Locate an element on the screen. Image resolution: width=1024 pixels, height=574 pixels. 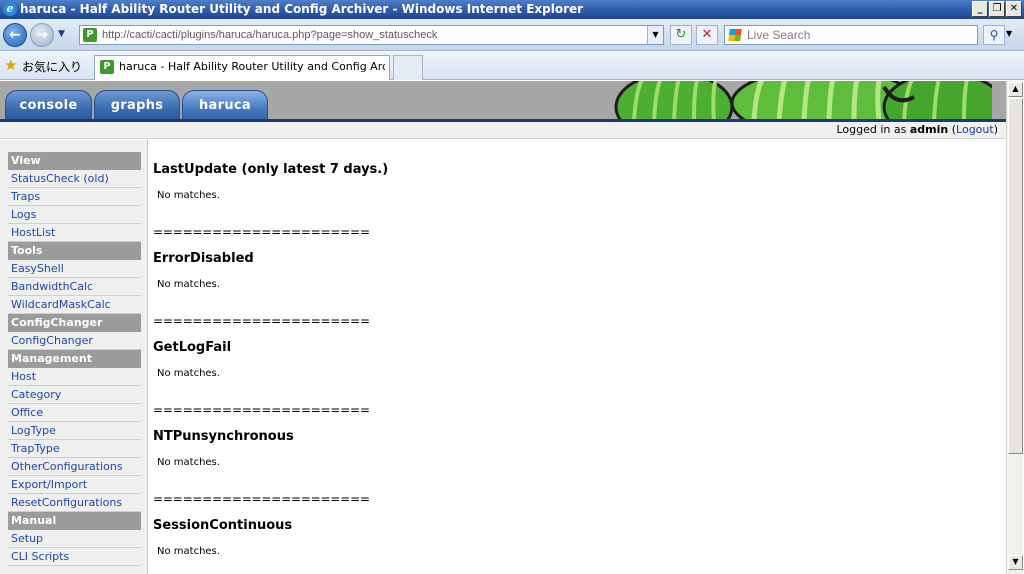
menu-item-host: Host is located at coordinates (74, 377).